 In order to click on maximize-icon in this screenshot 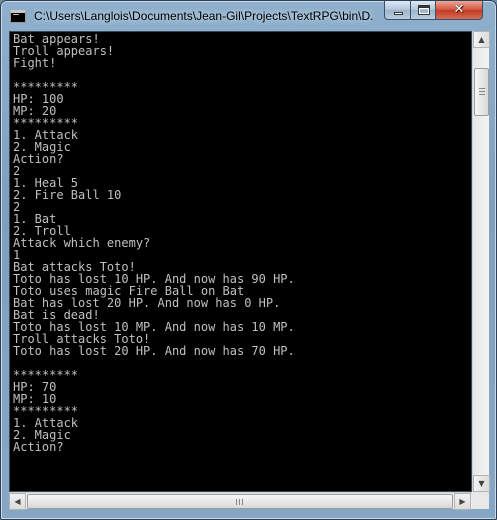, I will do `click(424, 10)`.